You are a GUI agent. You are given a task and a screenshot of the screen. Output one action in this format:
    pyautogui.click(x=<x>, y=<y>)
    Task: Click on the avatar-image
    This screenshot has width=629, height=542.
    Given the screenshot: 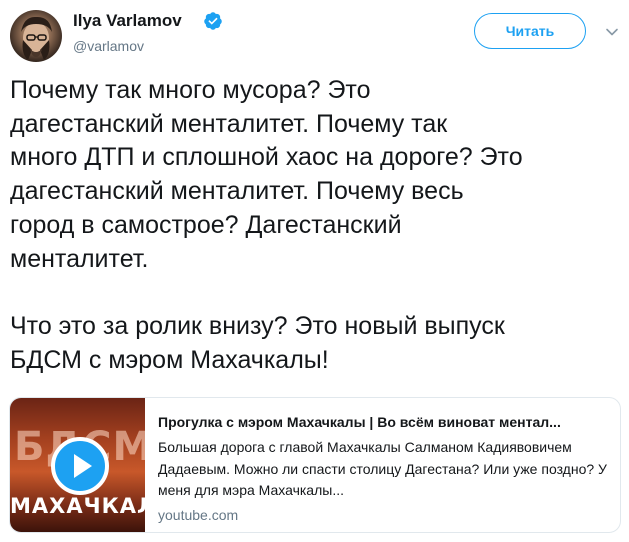 What is the action you would take?
    pyautogui.click(x=36, y=38)
    